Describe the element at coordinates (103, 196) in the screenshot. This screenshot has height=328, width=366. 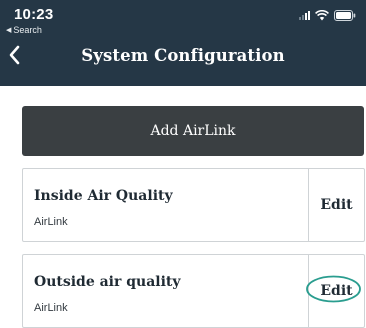
I see `device-name: Inside Air Quality` at that location.